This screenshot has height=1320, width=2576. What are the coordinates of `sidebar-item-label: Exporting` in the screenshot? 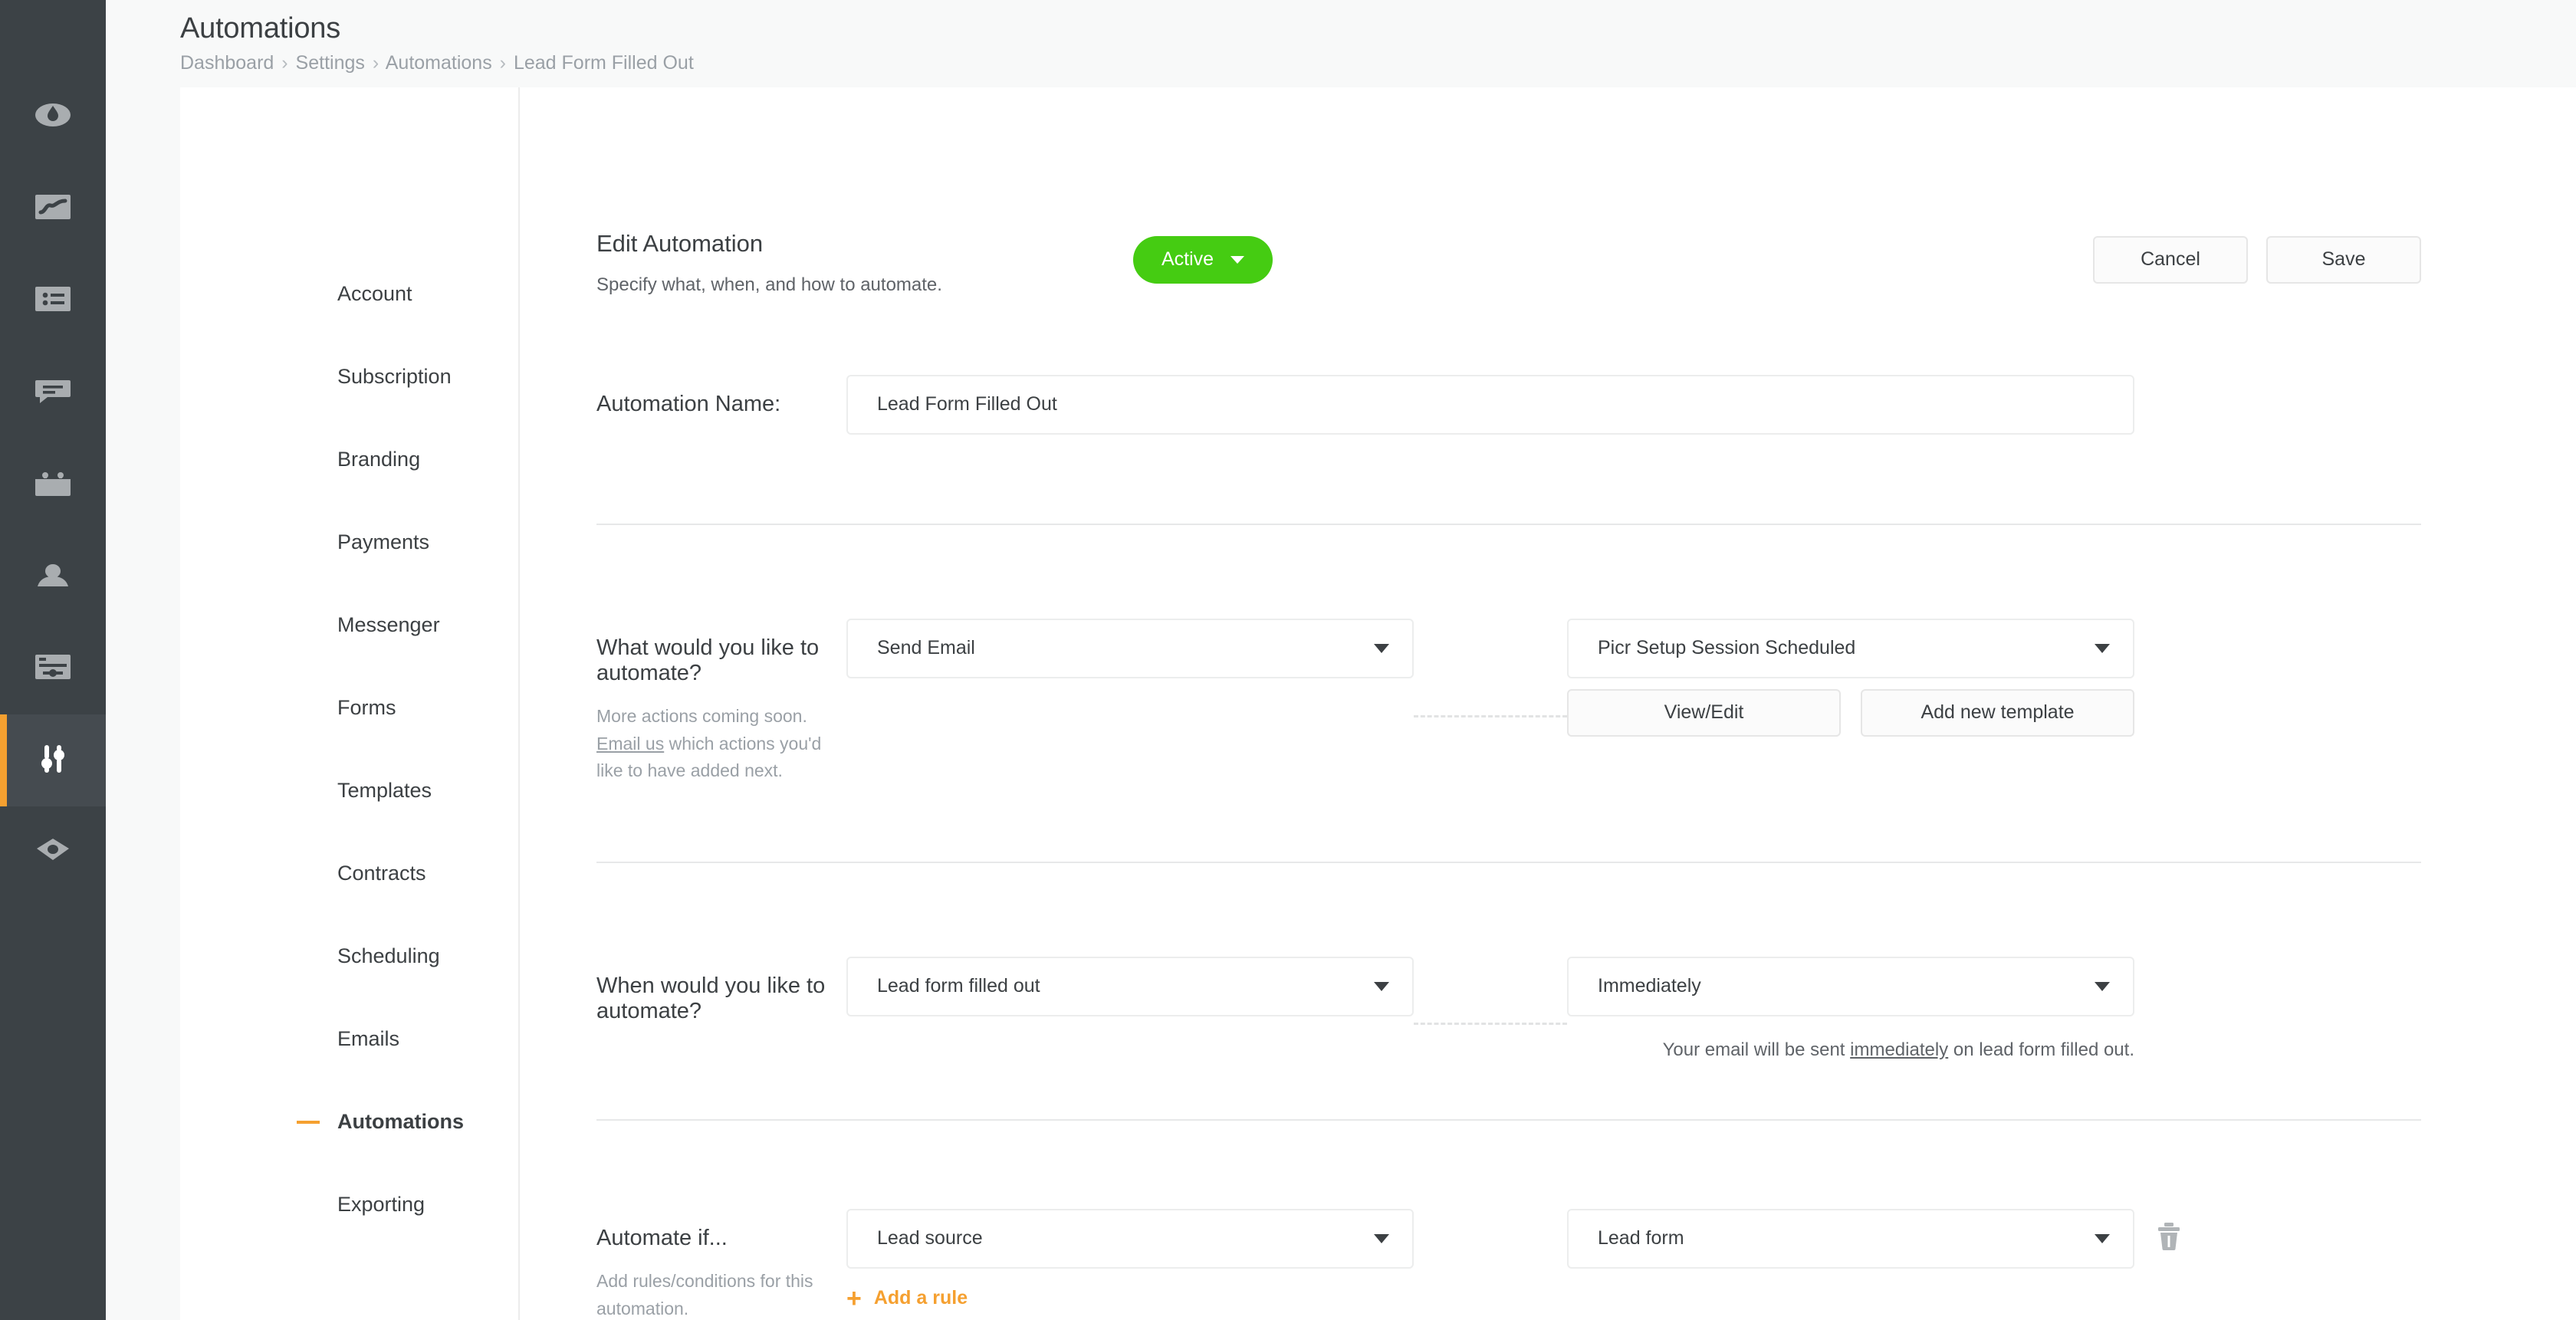 It's located at (382, 1205).